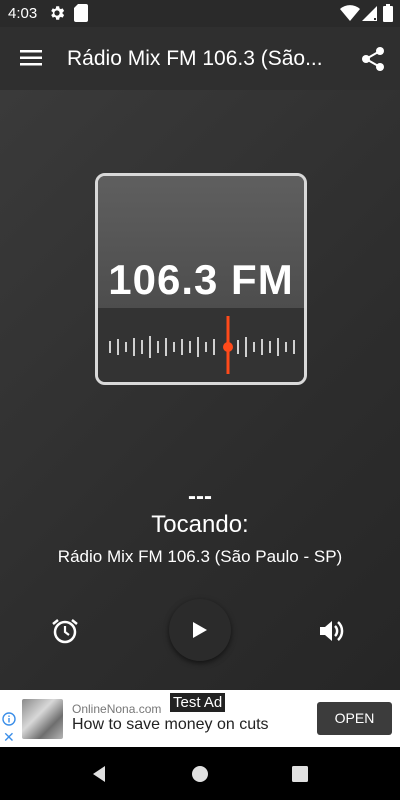 Image resolution: width=400 pixels, height=800 pixels. I want to click on status-bar: 4:03, so click(200, 13).